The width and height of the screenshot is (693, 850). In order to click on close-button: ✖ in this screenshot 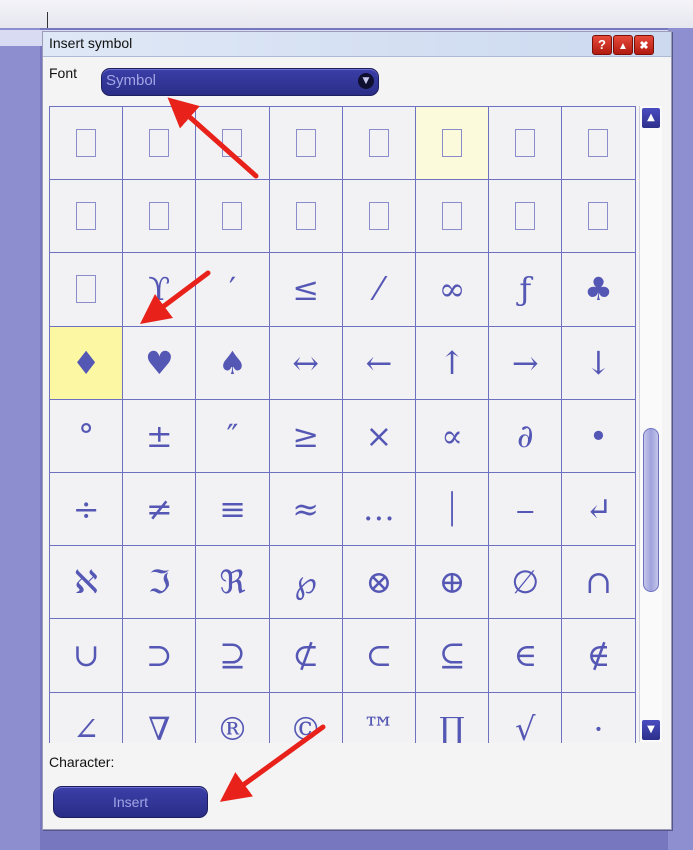, I will do `click(644, 45)`.